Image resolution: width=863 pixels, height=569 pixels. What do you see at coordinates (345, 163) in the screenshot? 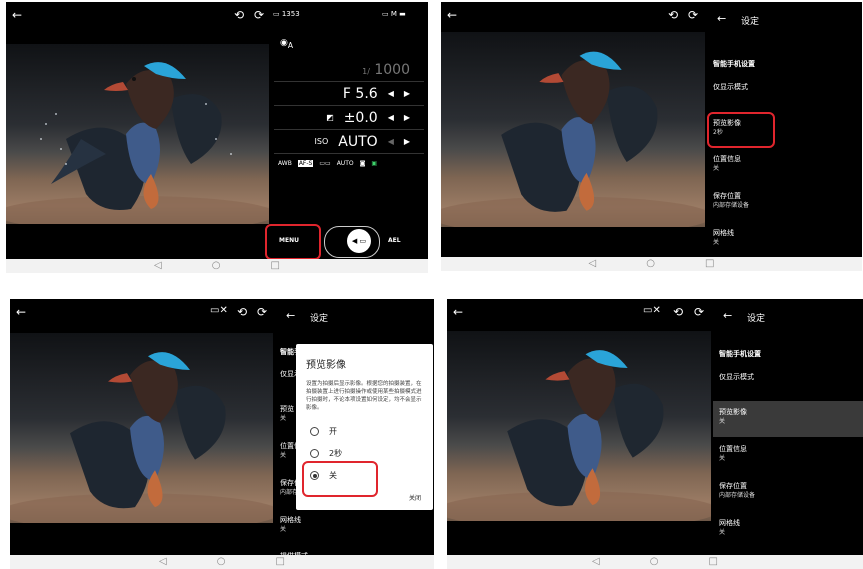
I see `dro-auto-button: AUTO` at bounding box center [345, 163].